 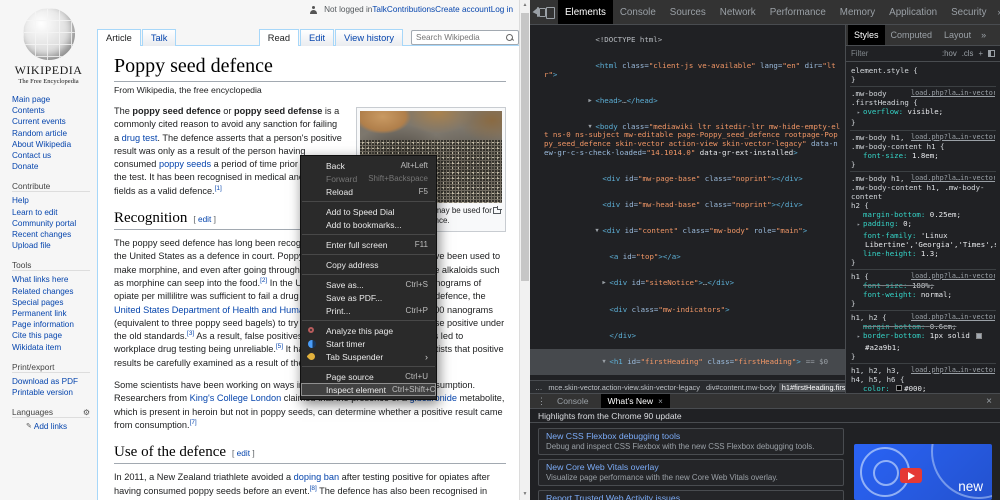 I want to click on enlarge-icon, so click(x=497, y=210).